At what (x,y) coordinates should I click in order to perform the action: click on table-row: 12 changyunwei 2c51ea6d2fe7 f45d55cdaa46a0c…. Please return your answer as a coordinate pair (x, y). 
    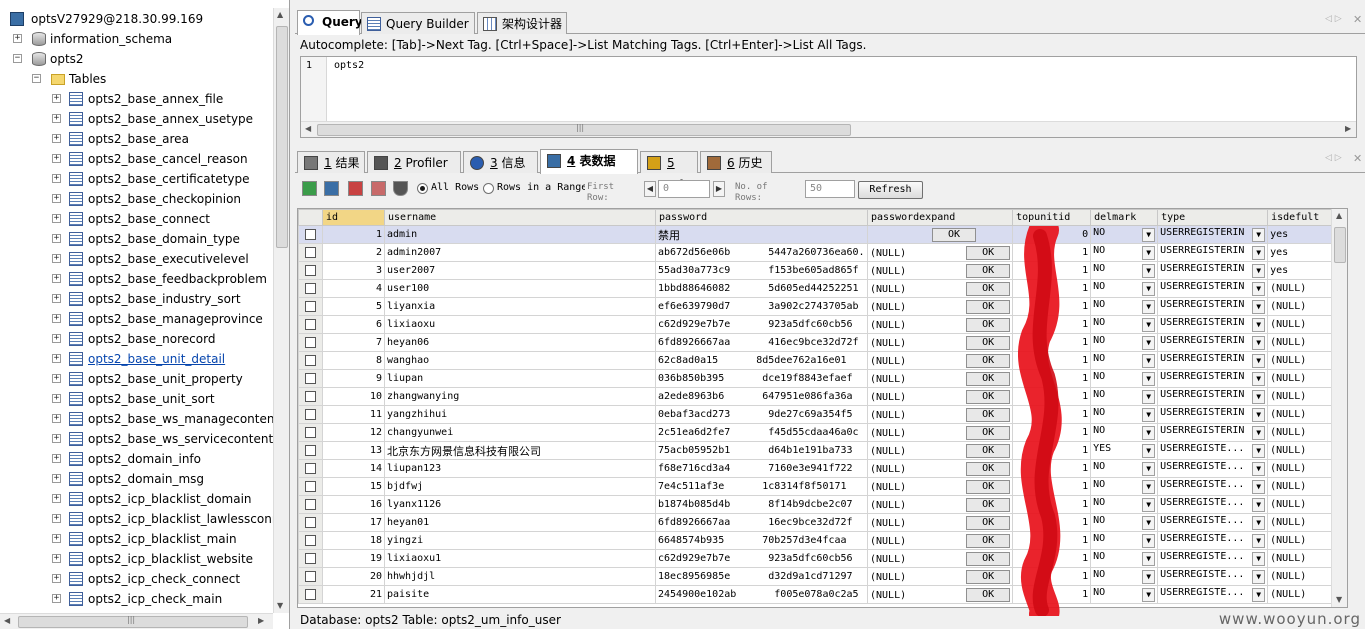
    Looking at the image, I should click on (819, 432).